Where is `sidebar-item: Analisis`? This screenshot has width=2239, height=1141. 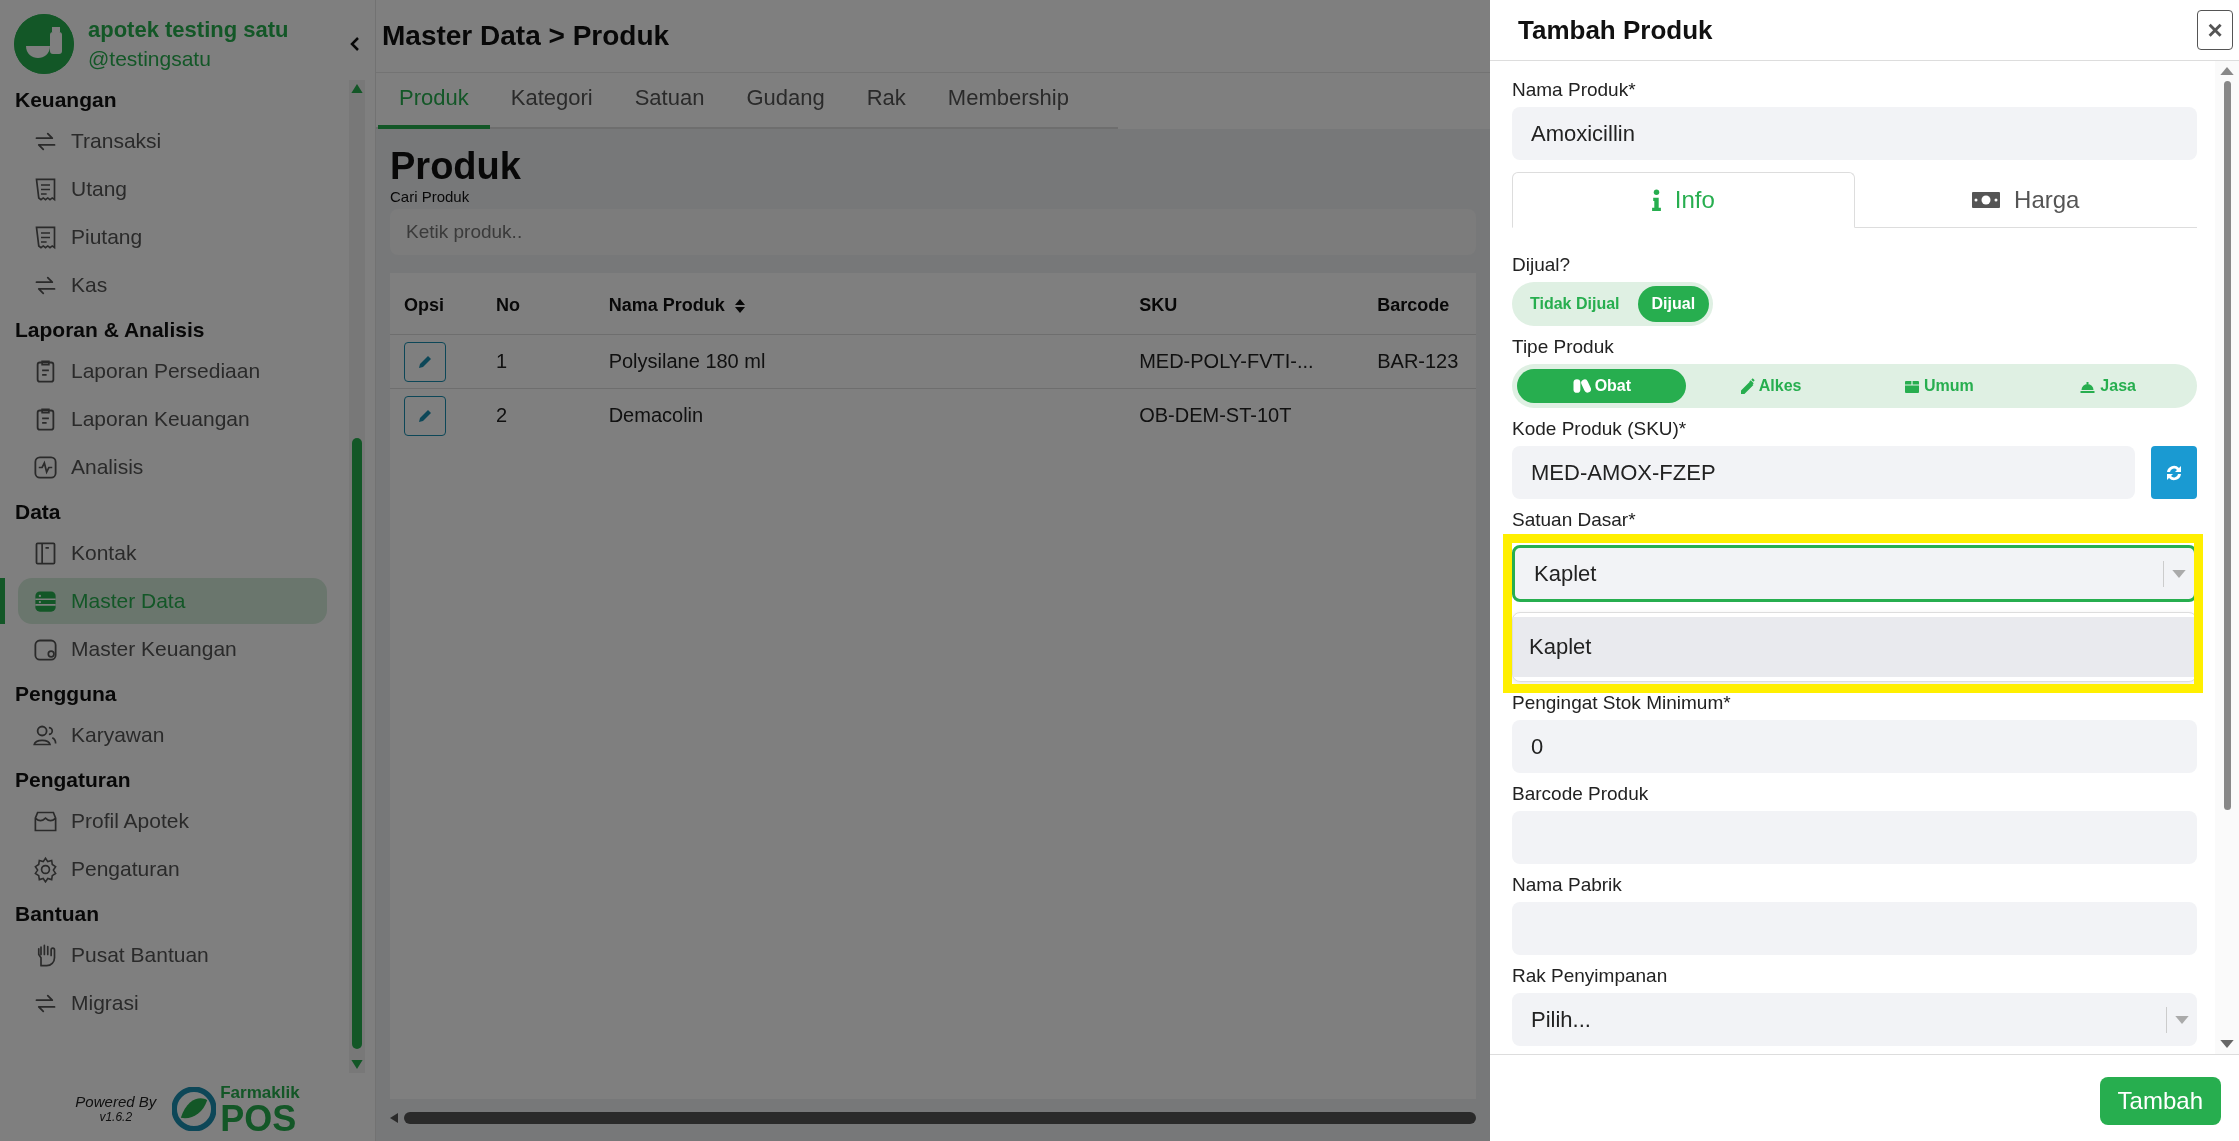
sidebar-item: Analisis is located at coordinates (172, 467).